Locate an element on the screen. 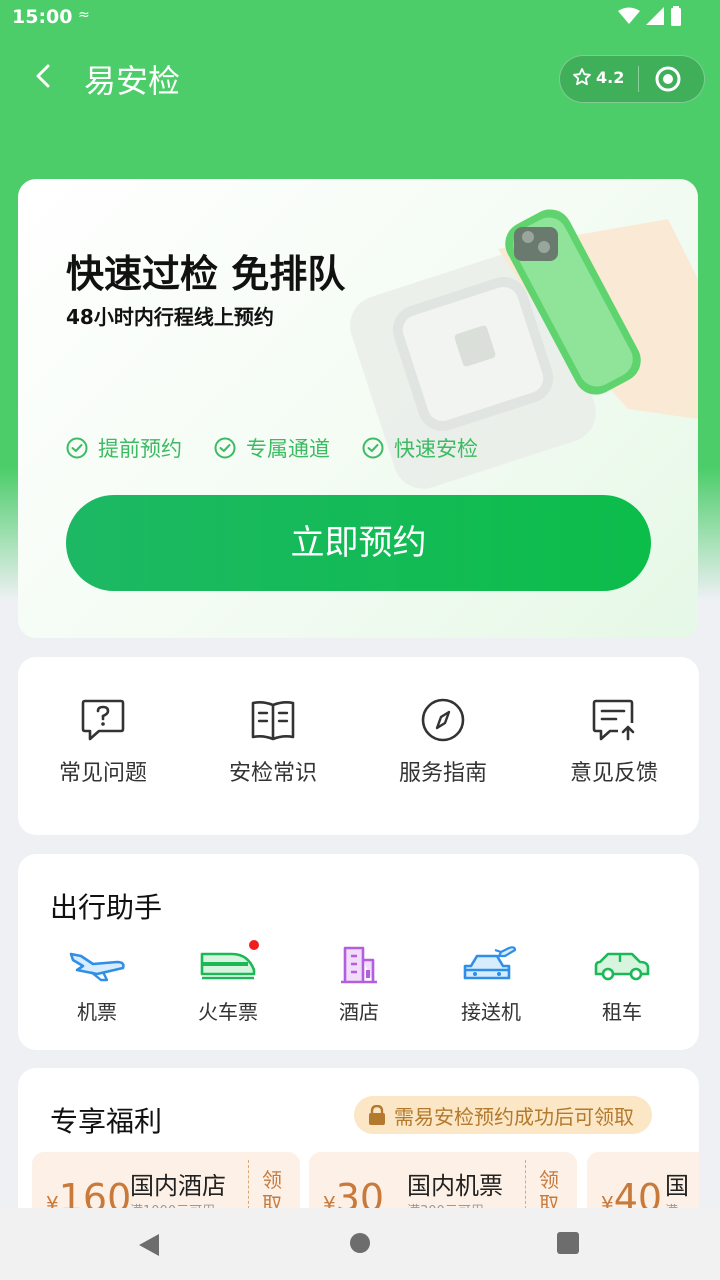 This screenshot has height=1280, width=720. travel-assistant-card: 出行助手 机票 火车票 酒店 接送机 租车 is located at coordinates (358, 952).